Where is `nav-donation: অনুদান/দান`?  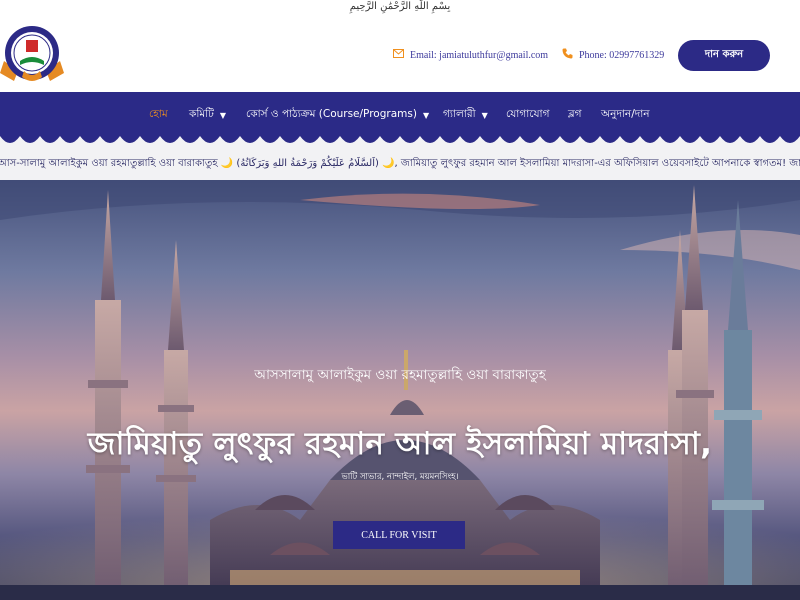
nav-donation: অনুদান/দান is located at coordinates (625, 115).